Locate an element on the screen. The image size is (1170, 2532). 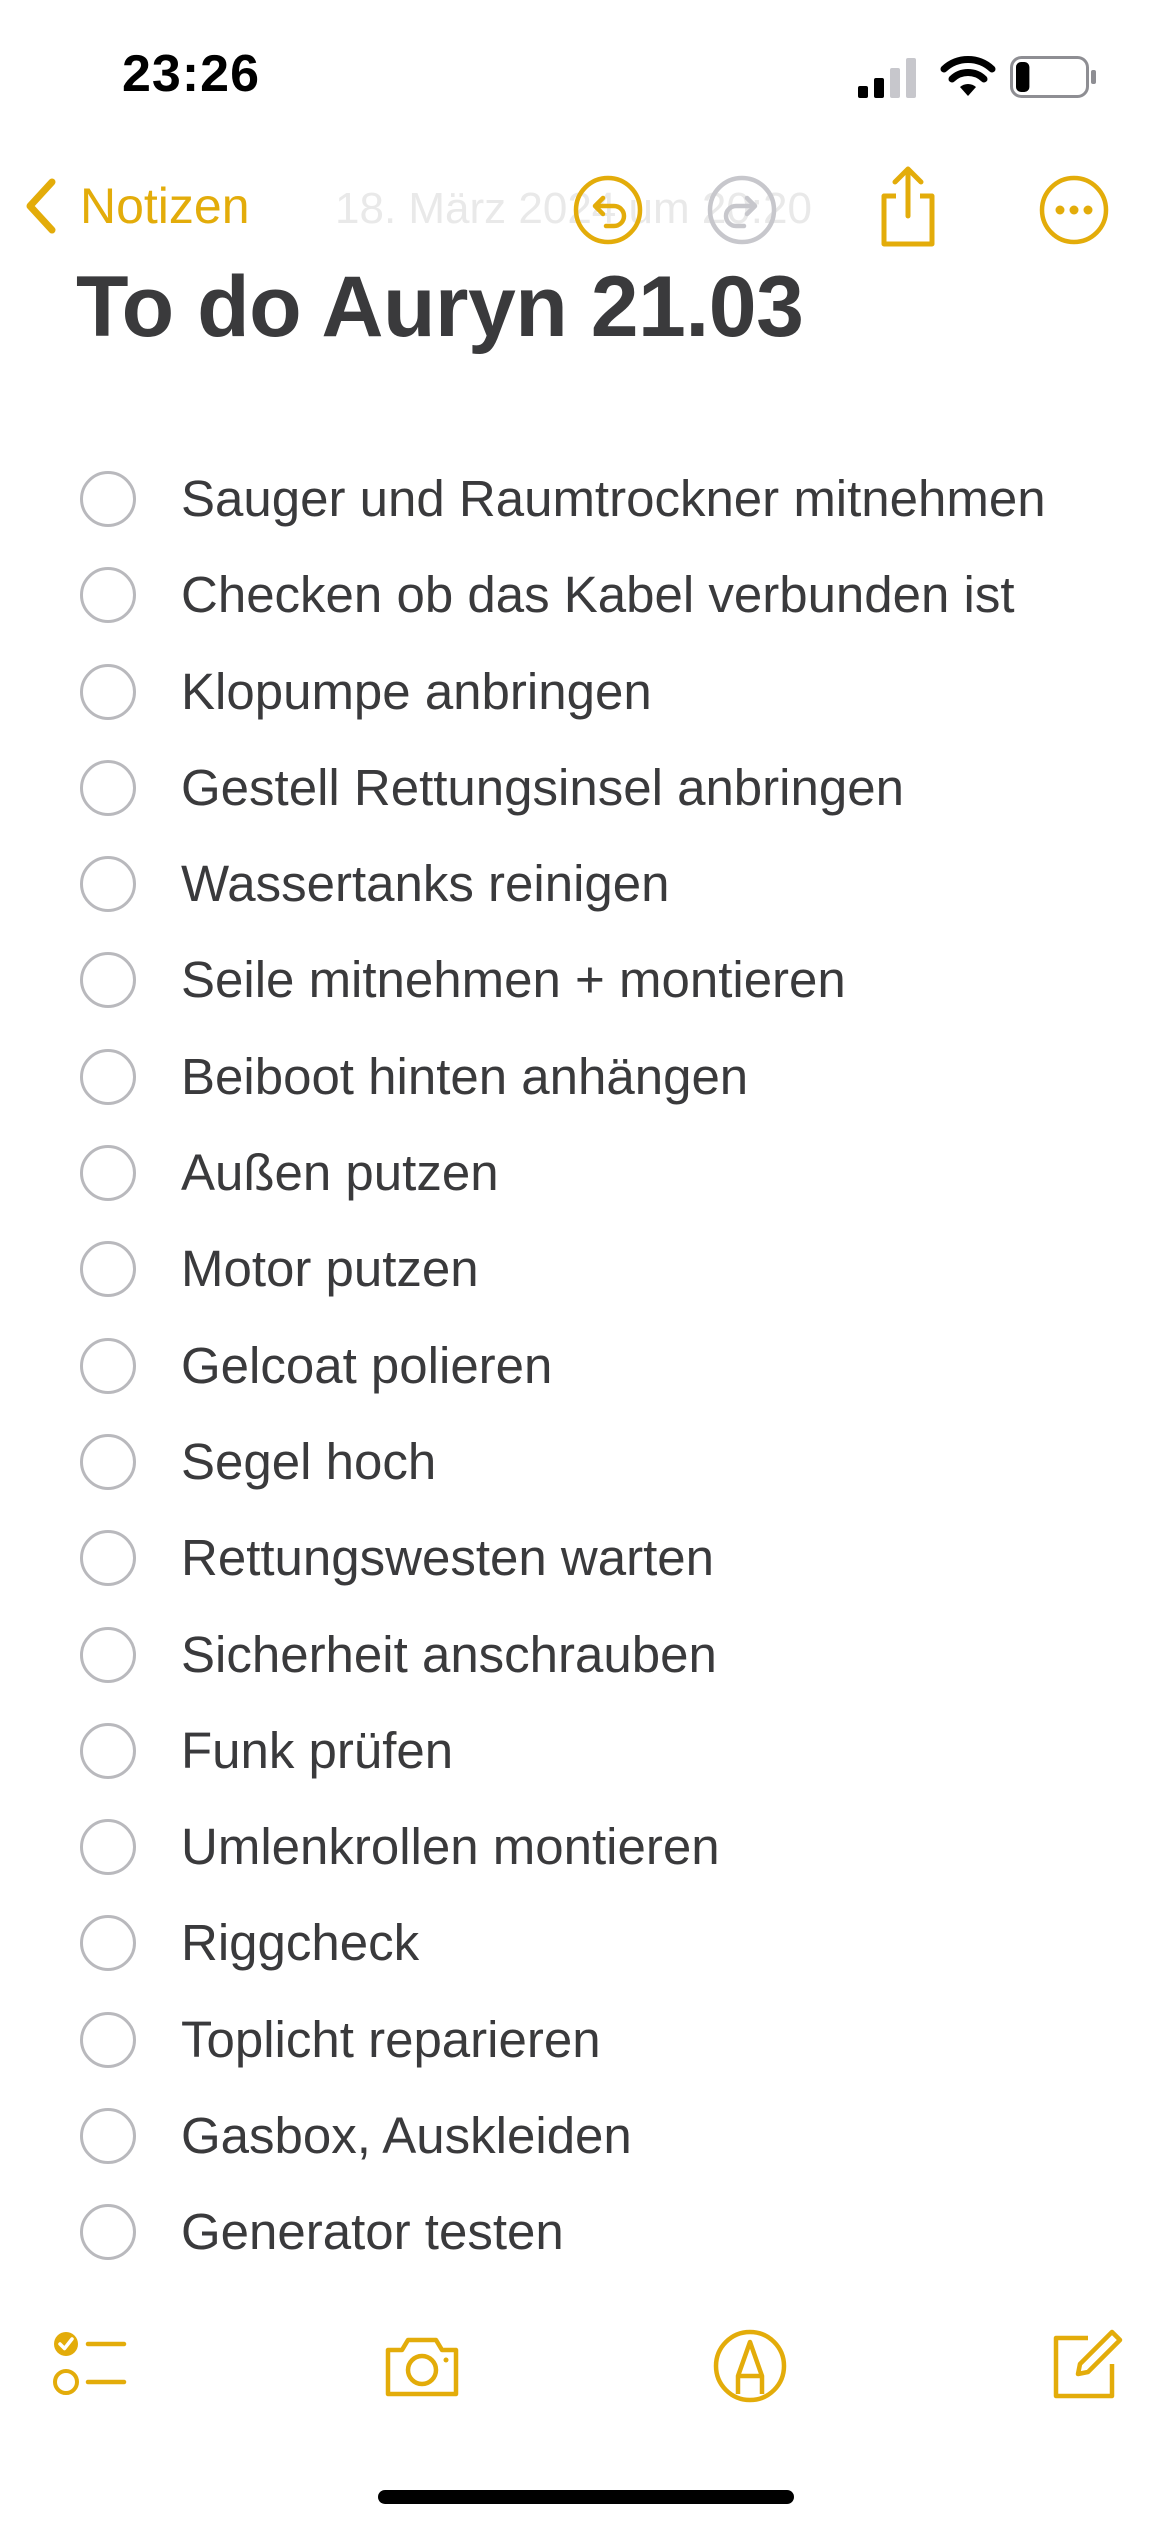
checklist-item-text: Beiboot hinten anhängen is located at coordinates (464, 1076).